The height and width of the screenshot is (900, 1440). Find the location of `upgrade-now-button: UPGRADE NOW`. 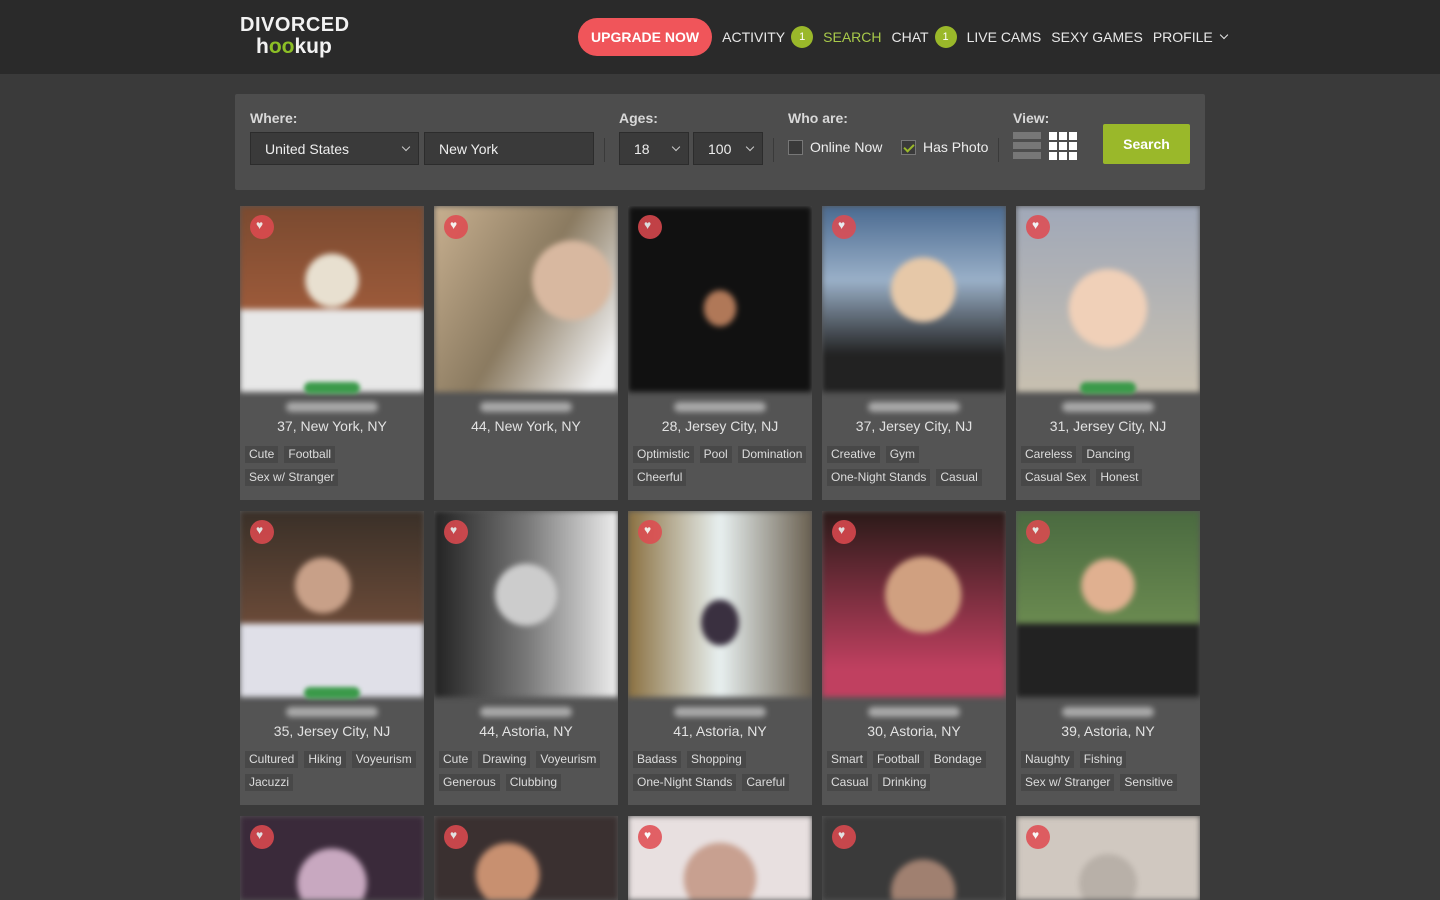

upgrade-now-button: UPGRADE NOW is located at coordinates (645, 37).